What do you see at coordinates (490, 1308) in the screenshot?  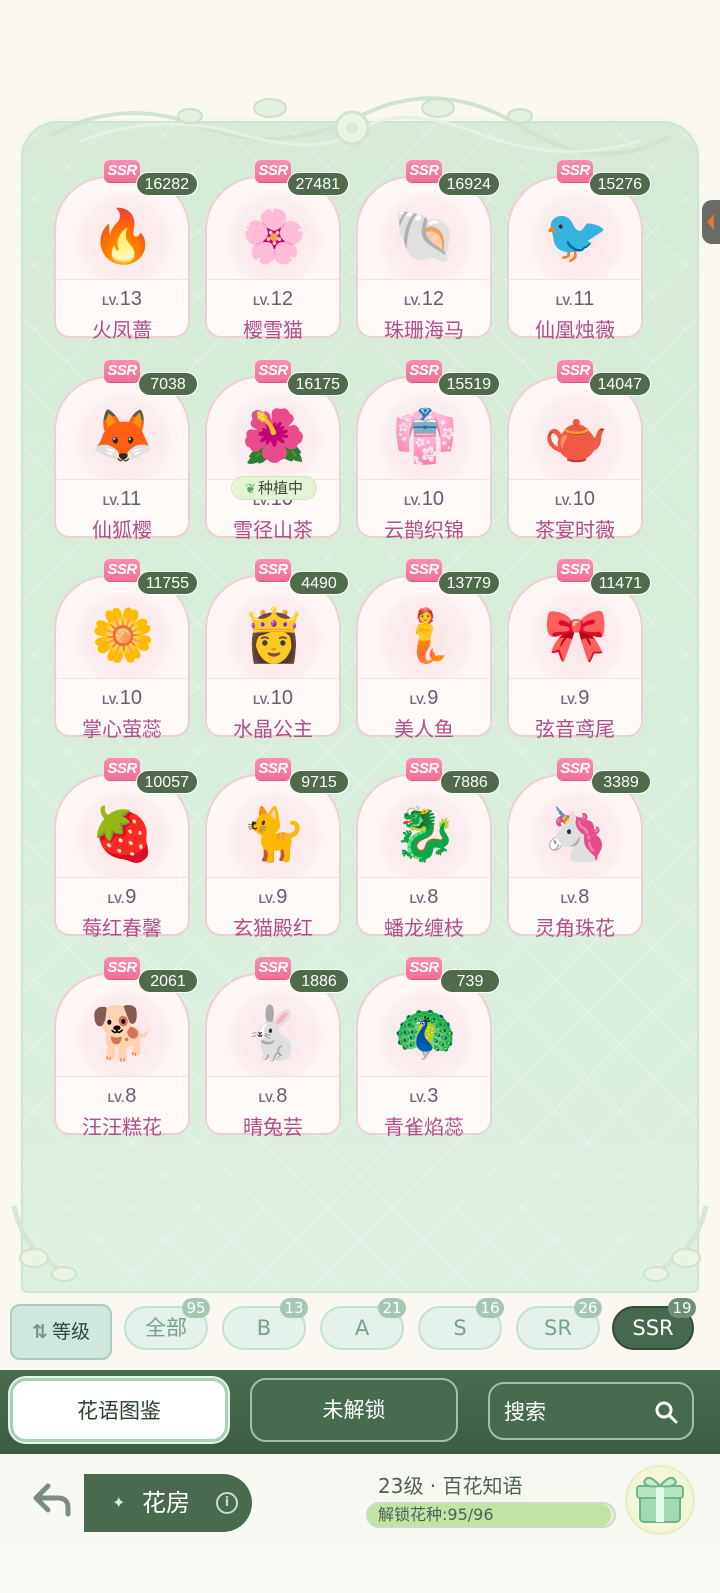 I see `rarity-pill-count: 16` at bounding box center [490, 1308].